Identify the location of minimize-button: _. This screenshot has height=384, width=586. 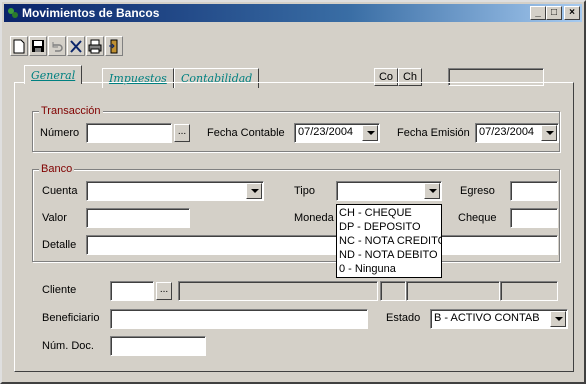
(538, 13).